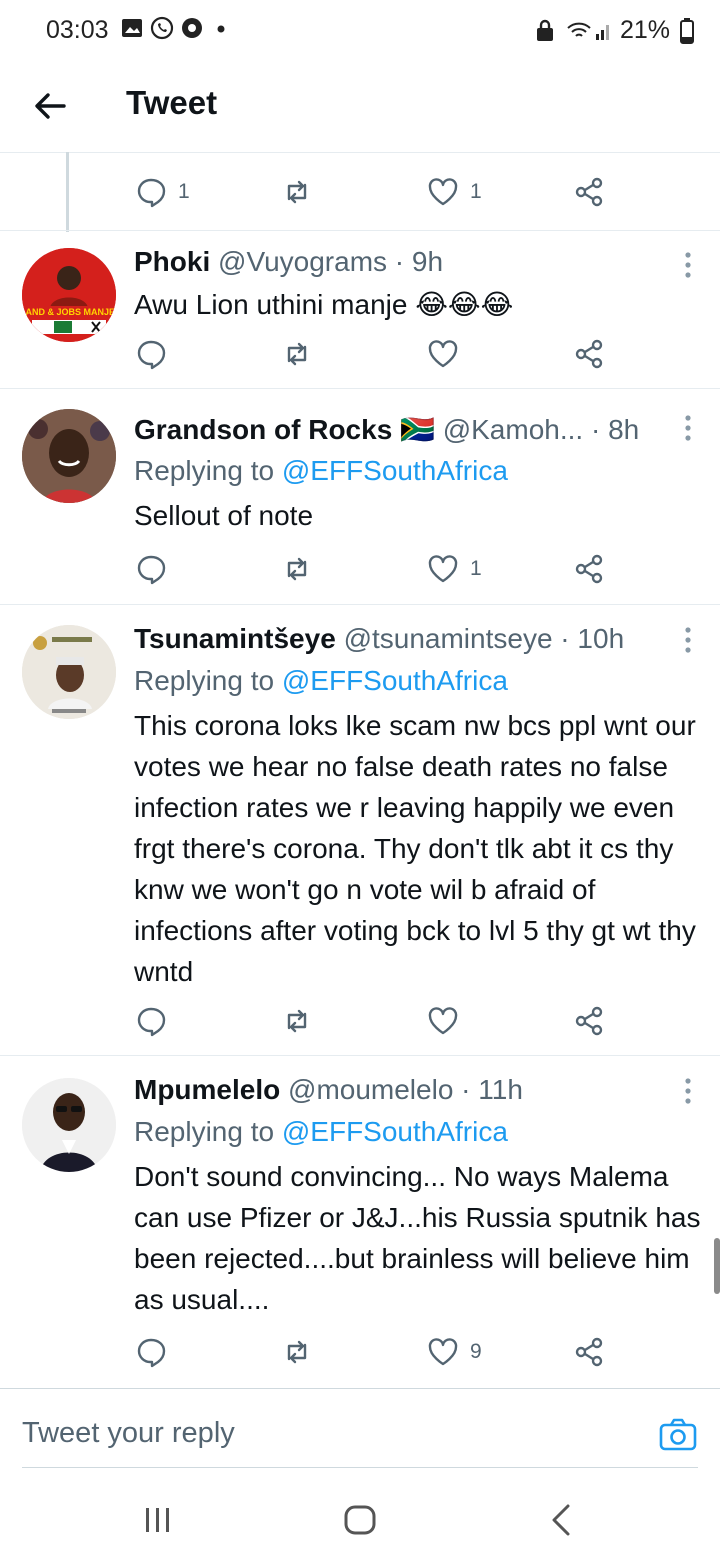 This screenshot has height=1560, width=720. Describe the element at coordinates (69, 295) in the screenshot. I see `avatar: LAND & JOBS MANJE!` at that location.